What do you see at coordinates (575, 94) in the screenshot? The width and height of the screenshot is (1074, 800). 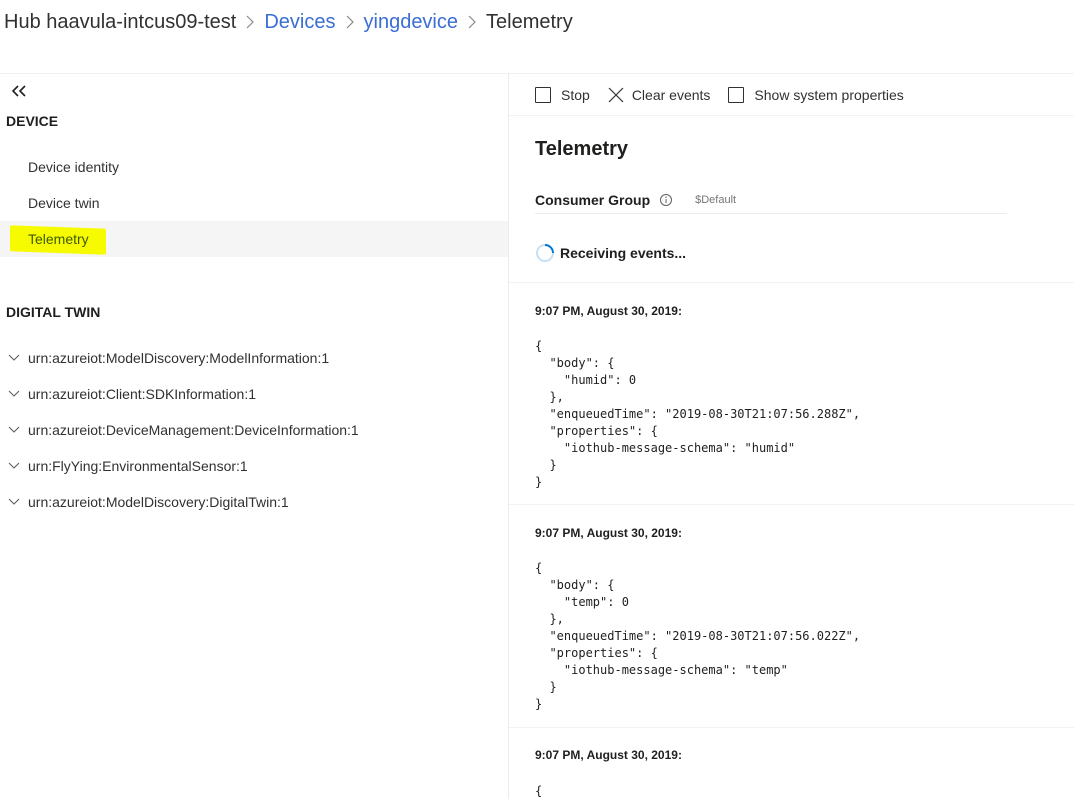 I see `stop-label: Stop` at bounding box center [575, 94].